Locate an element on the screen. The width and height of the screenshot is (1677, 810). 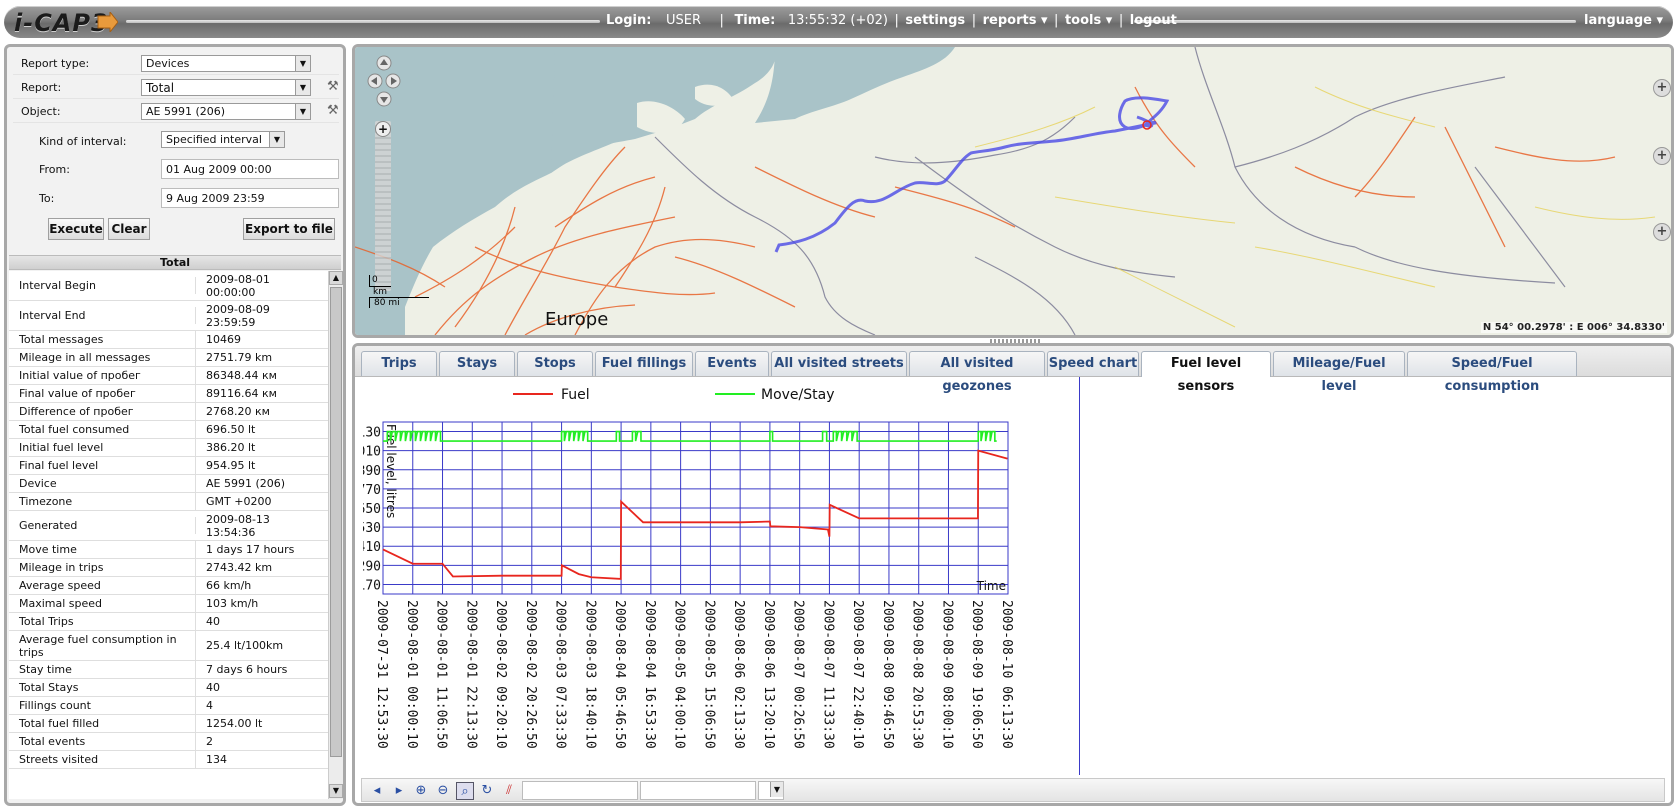
range-end-input is located at coordinates (698, 790).